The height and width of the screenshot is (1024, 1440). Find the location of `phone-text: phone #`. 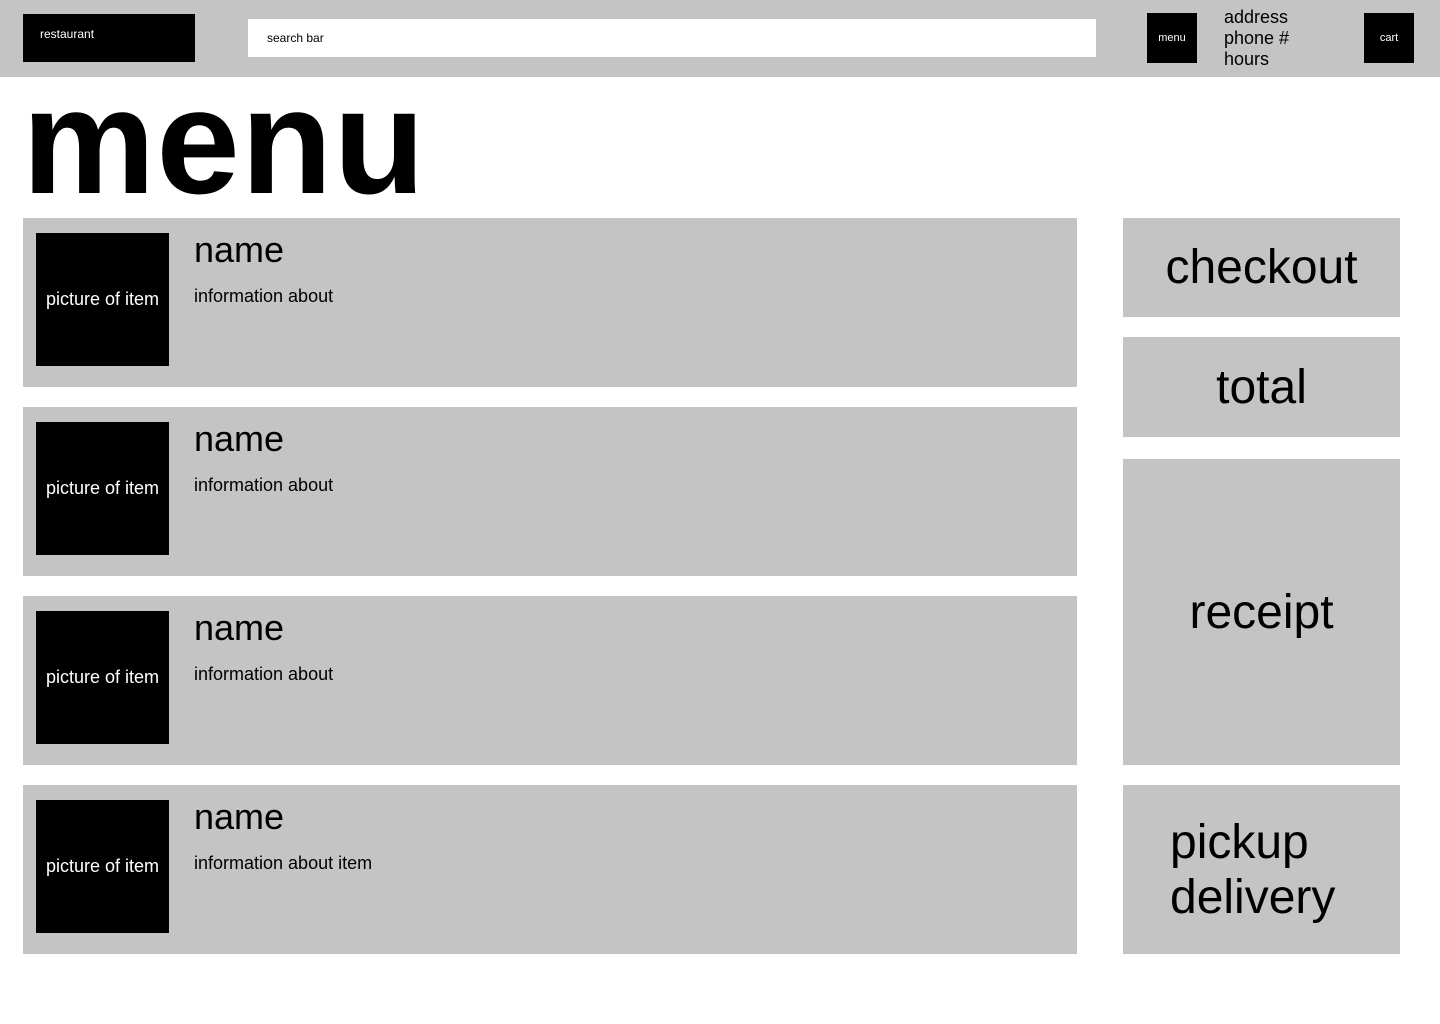

phone-text: phone # is located at coordinates (1257, 38).